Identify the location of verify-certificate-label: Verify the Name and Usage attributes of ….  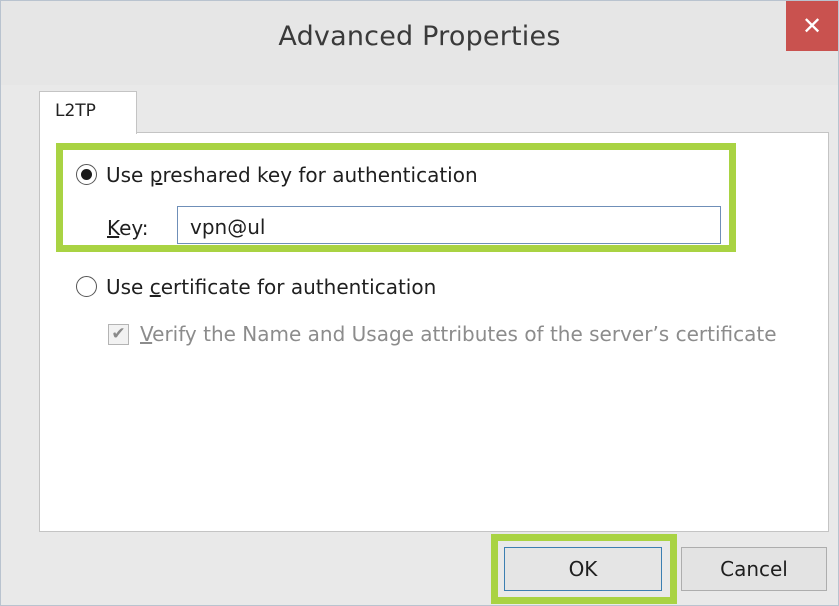
(458, 334).